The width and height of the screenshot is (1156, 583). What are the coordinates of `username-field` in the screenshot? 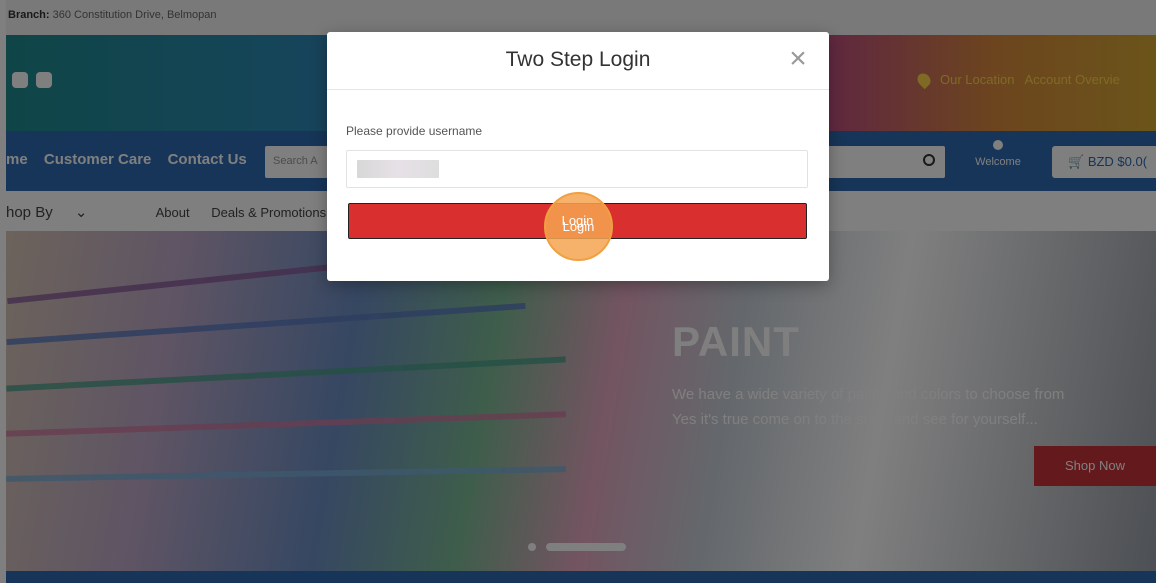 It's located at (577, 169).